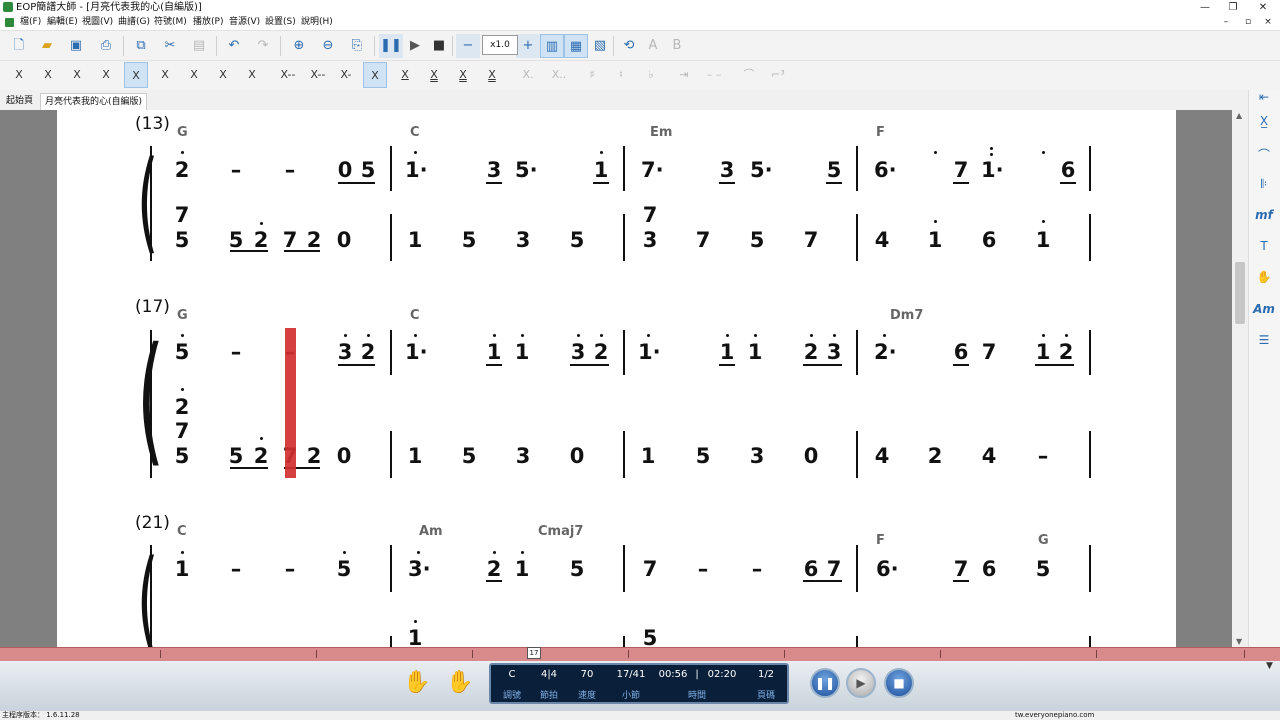 The width and height of the screenshot is (1280, 720). I want to click on collapse-panel-icon: ⇤, so click(1264, 97).